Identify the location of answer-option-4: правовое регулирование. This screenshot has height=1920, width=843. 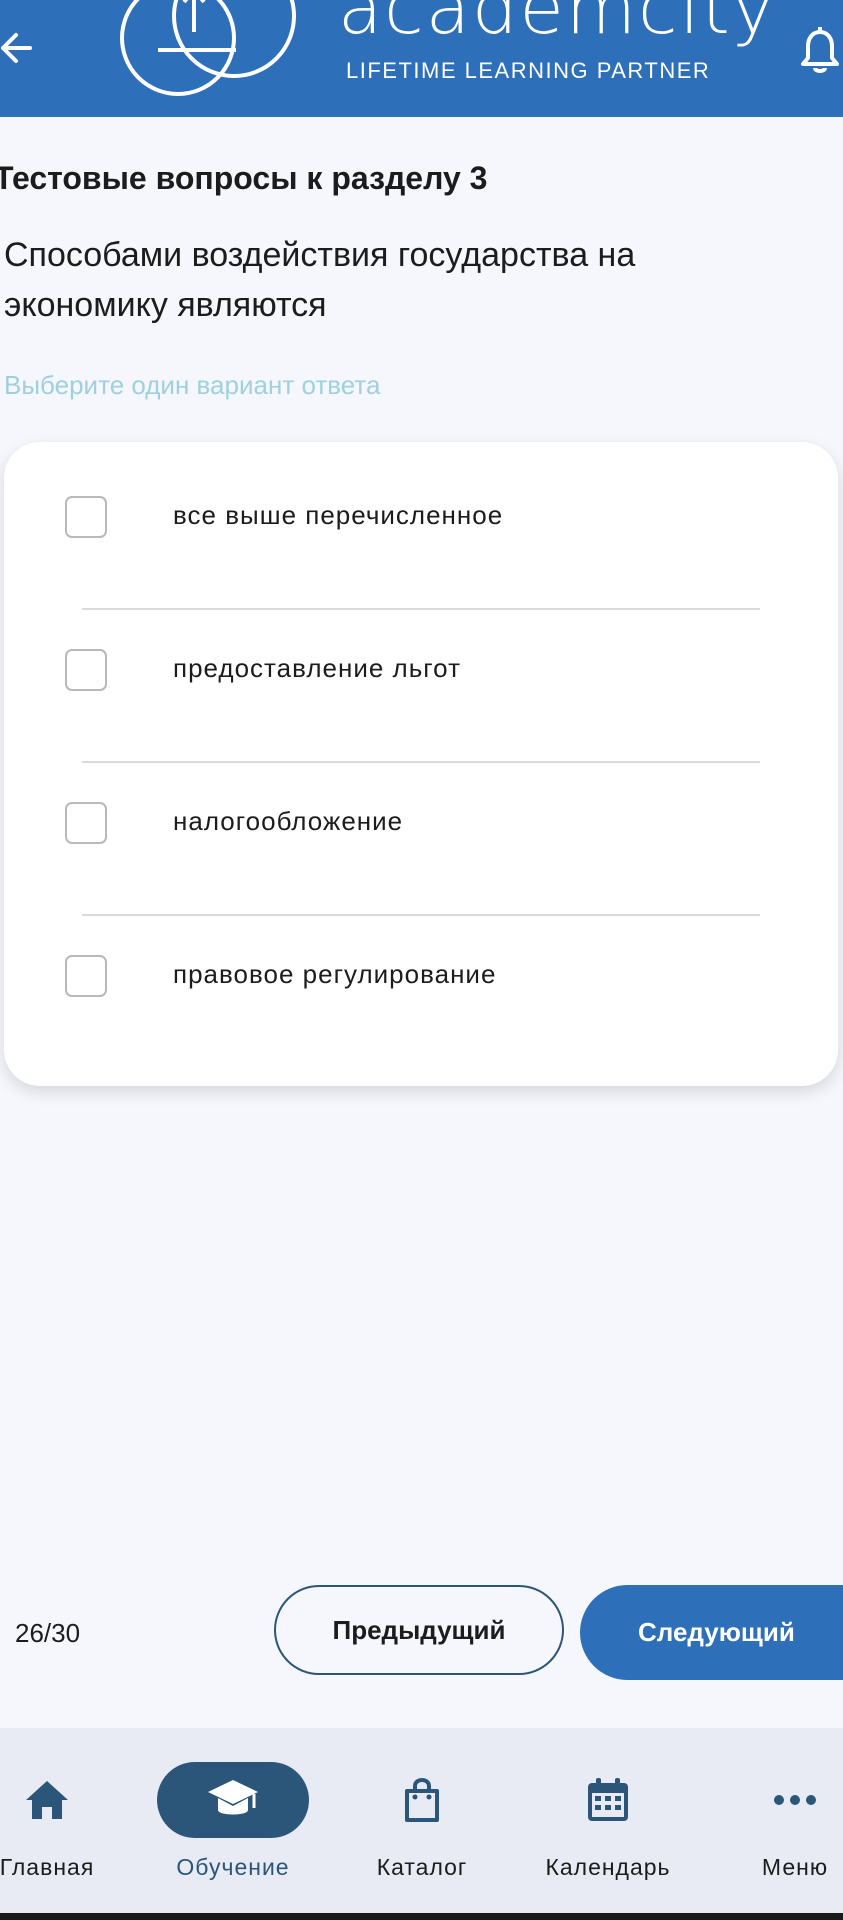
(421, 977).